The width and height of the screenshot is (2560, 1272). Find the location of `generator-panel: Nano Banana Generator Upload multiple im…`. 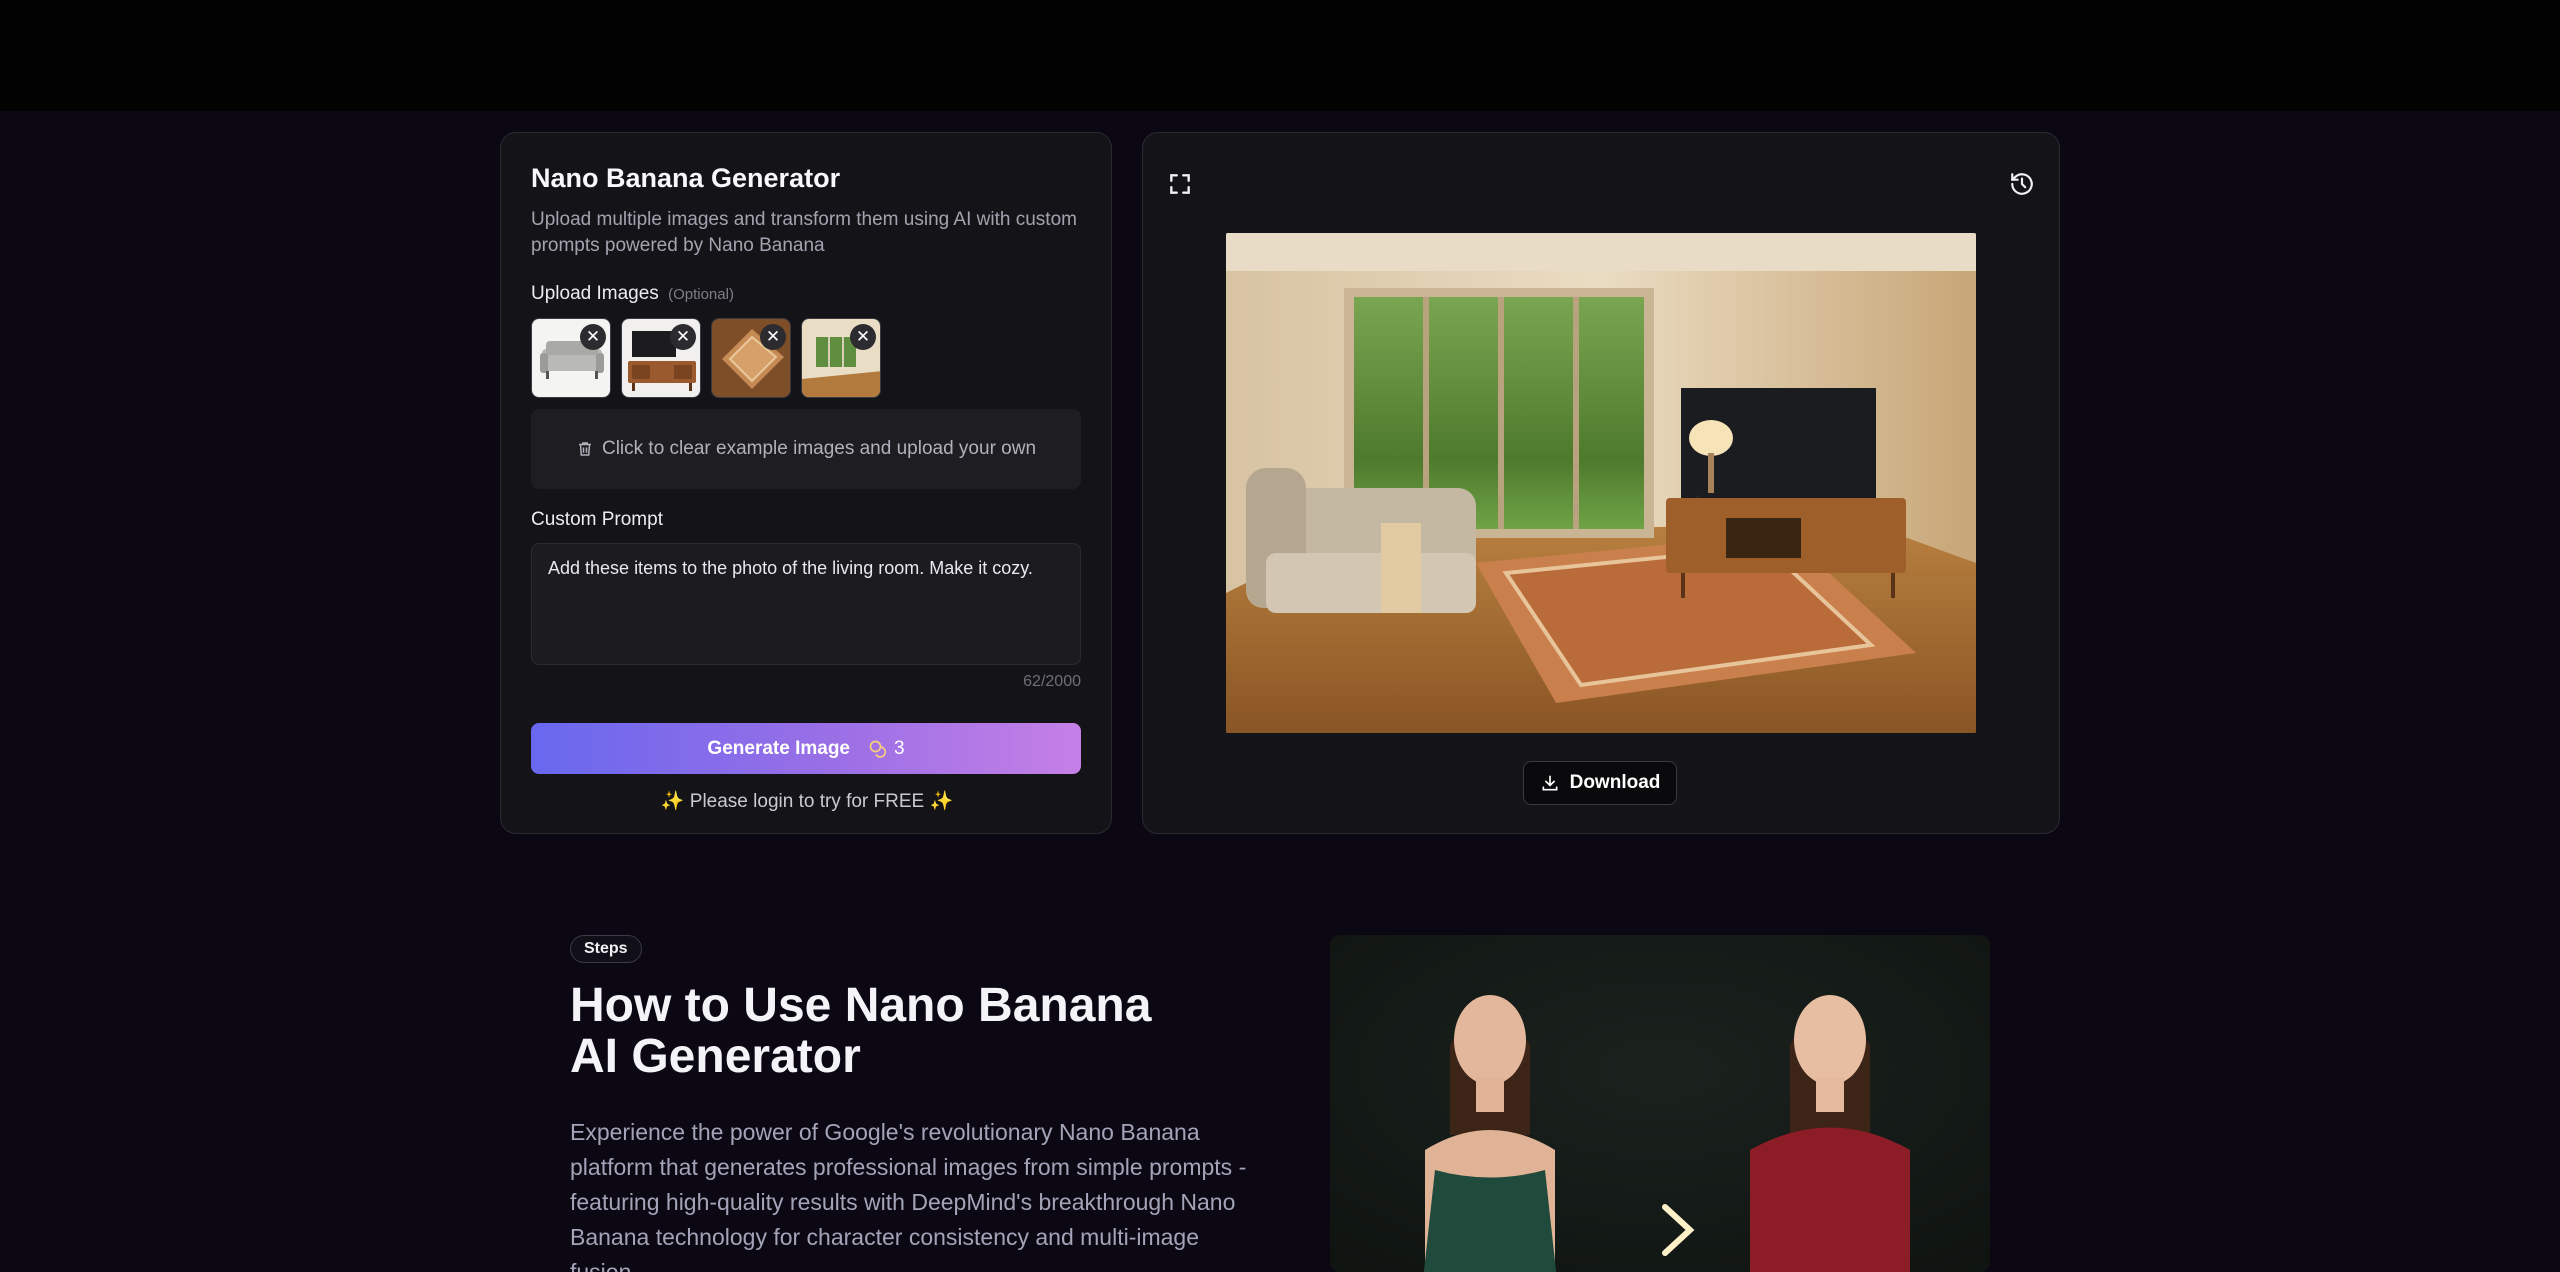

generator-panel: Nano Banana Generator Upload multiple im… is located at coordinates (806, 483).